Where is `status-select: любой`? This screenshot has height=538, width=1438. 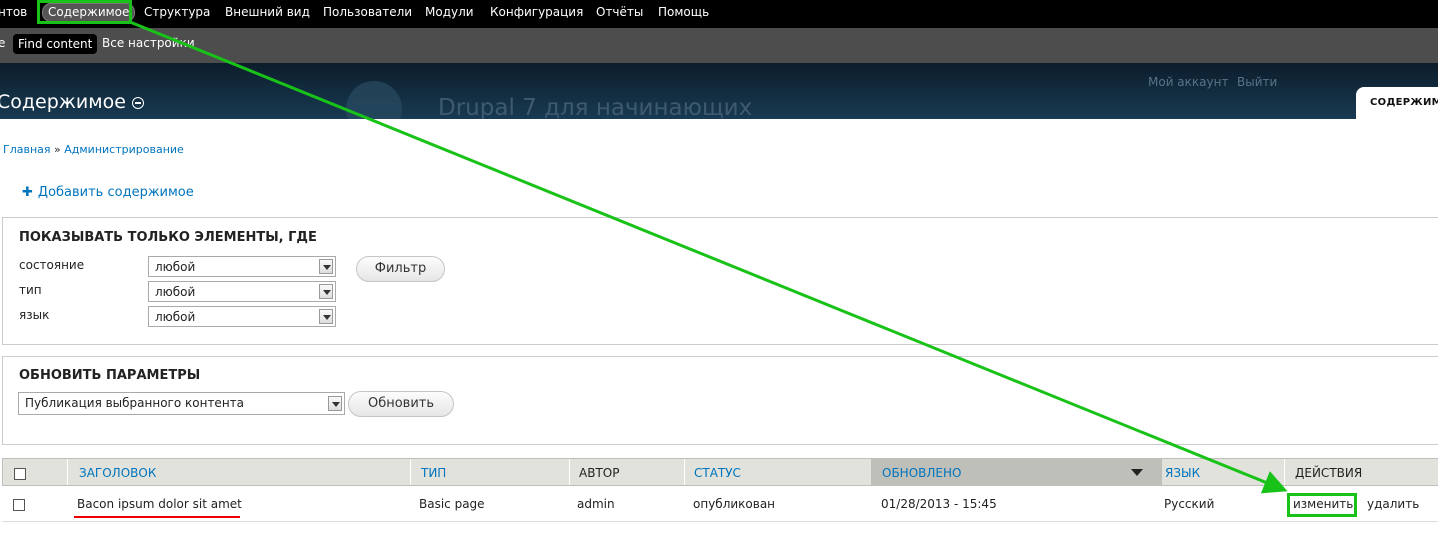
status-select: любой is located at coordinates (242, 266).